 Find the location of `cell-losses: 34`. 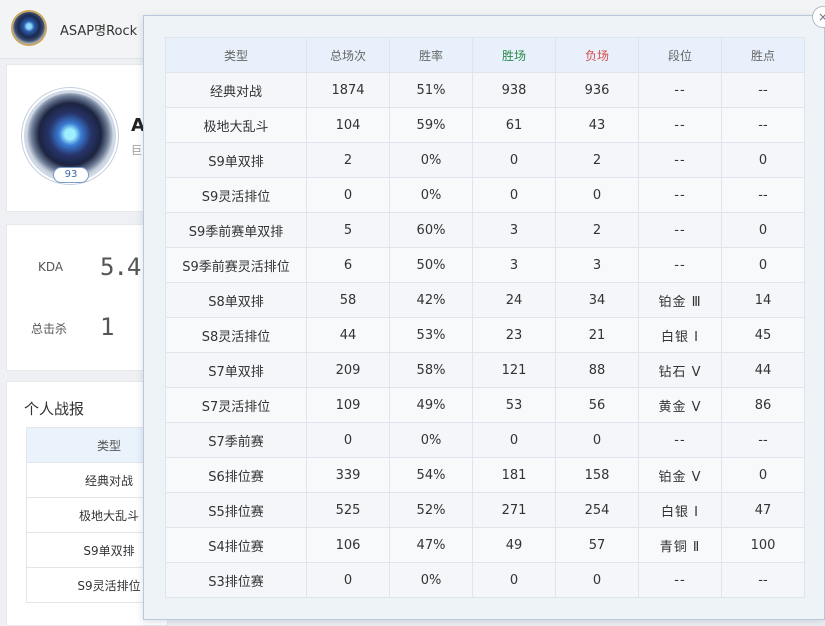

cell-losses: 34 is located at coordinates (597, 300).